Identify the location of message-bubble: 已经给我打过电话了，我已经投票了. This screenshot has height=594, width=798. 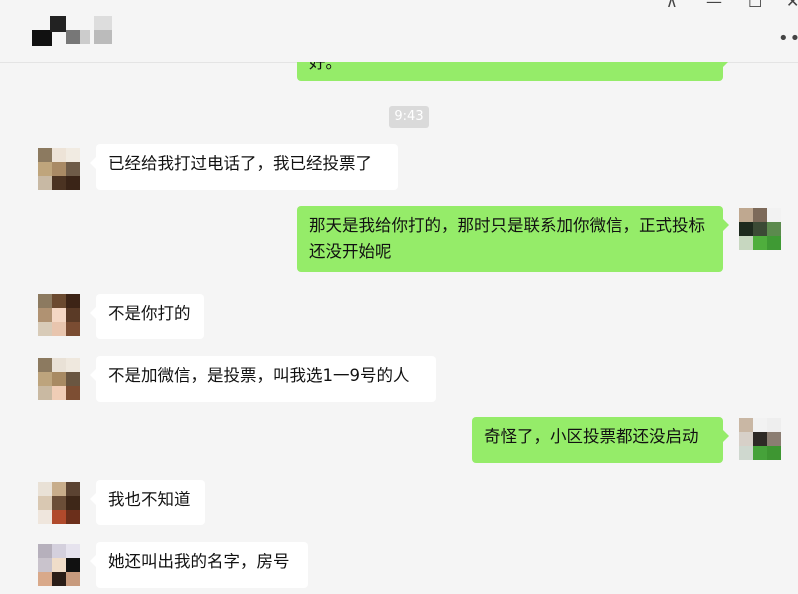
(244, 167).